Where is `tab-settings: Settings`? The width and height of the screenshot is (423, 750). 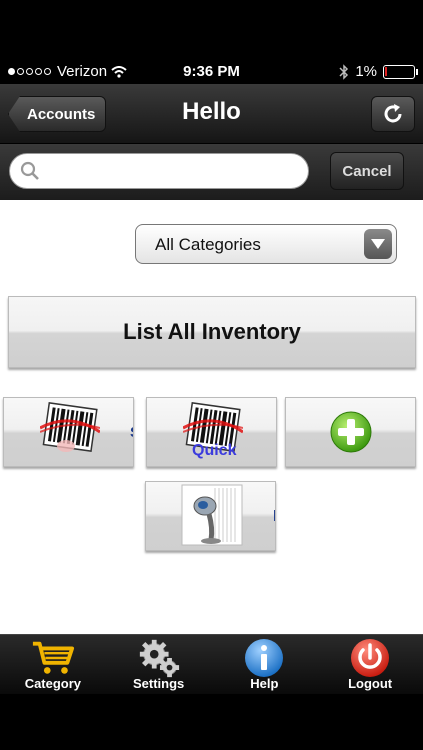
tab-settings: Settings is located at coordinates (159, 664).